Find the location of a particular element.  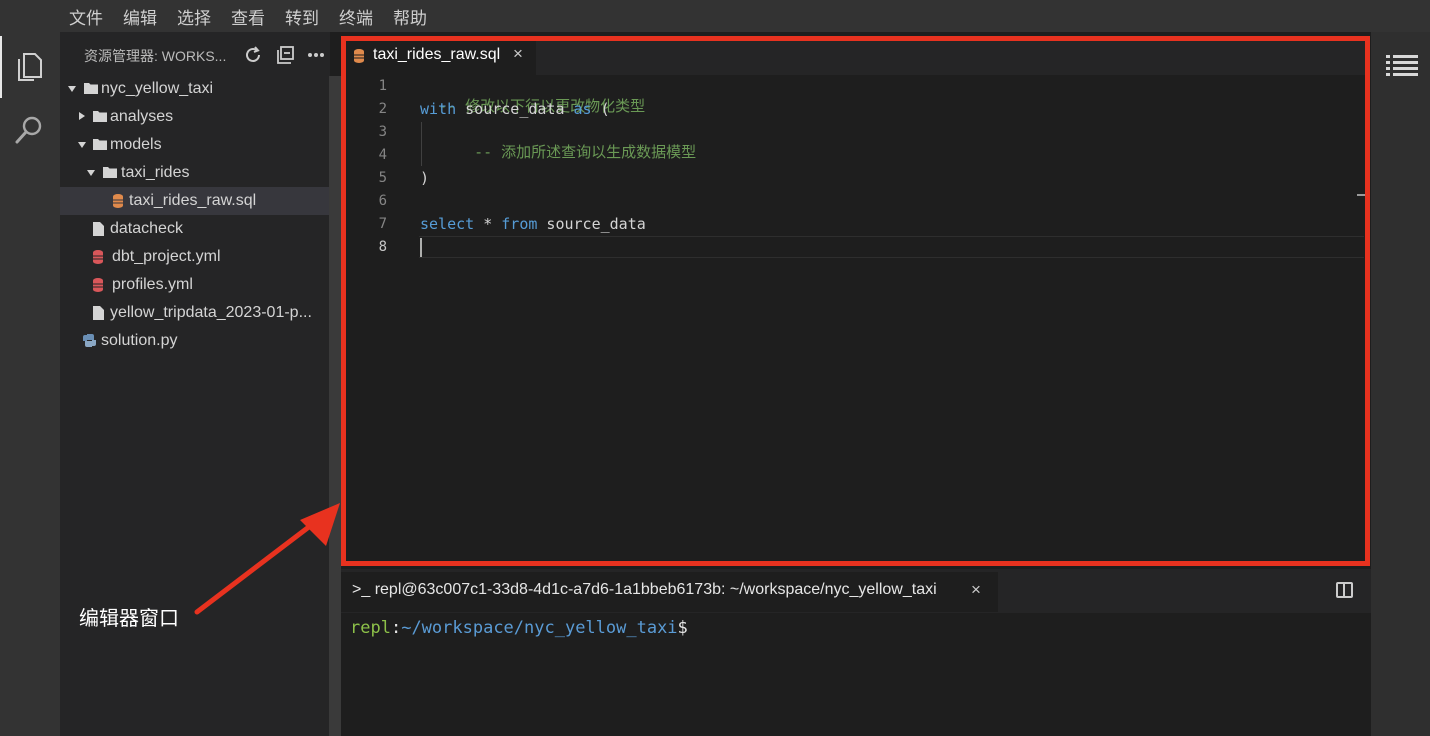

tree-file-solution-py: solution.py is located at coordinates (195, 341).